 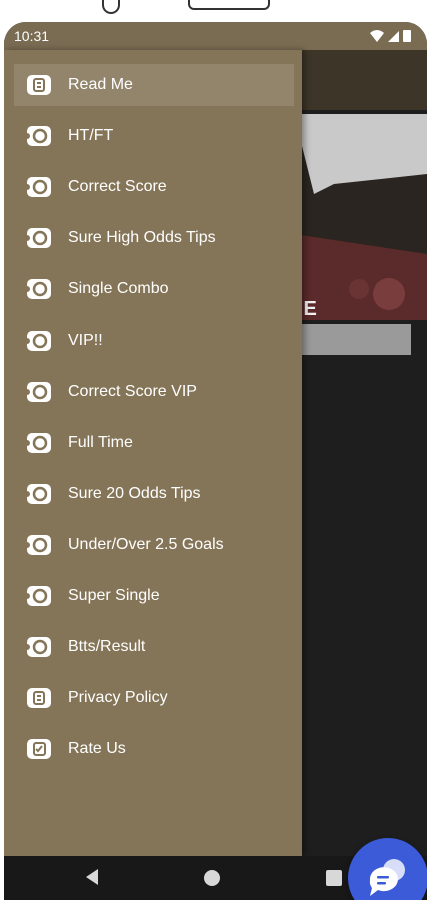 I want to click on drawer-item-correct-score-vip: Correct Score VIP, so click(x=153, y=392).